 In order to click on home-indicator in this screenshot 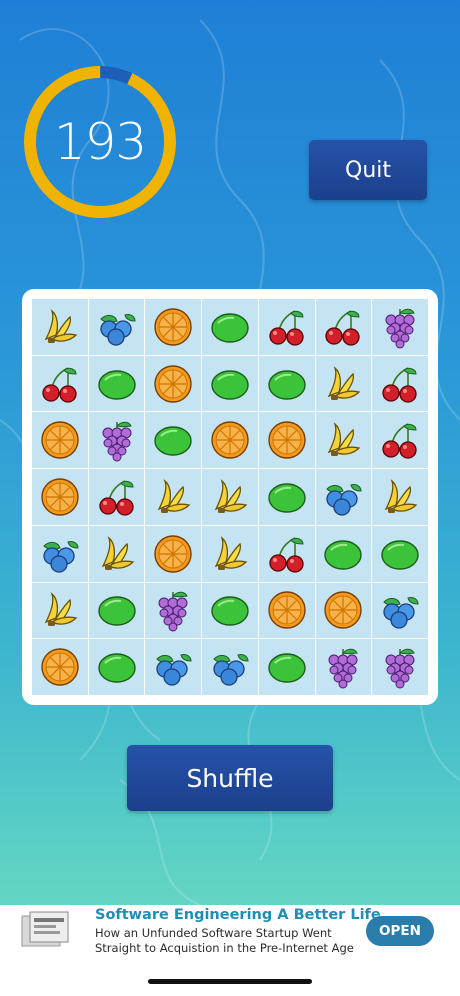, I will do `click(230, 981)`.